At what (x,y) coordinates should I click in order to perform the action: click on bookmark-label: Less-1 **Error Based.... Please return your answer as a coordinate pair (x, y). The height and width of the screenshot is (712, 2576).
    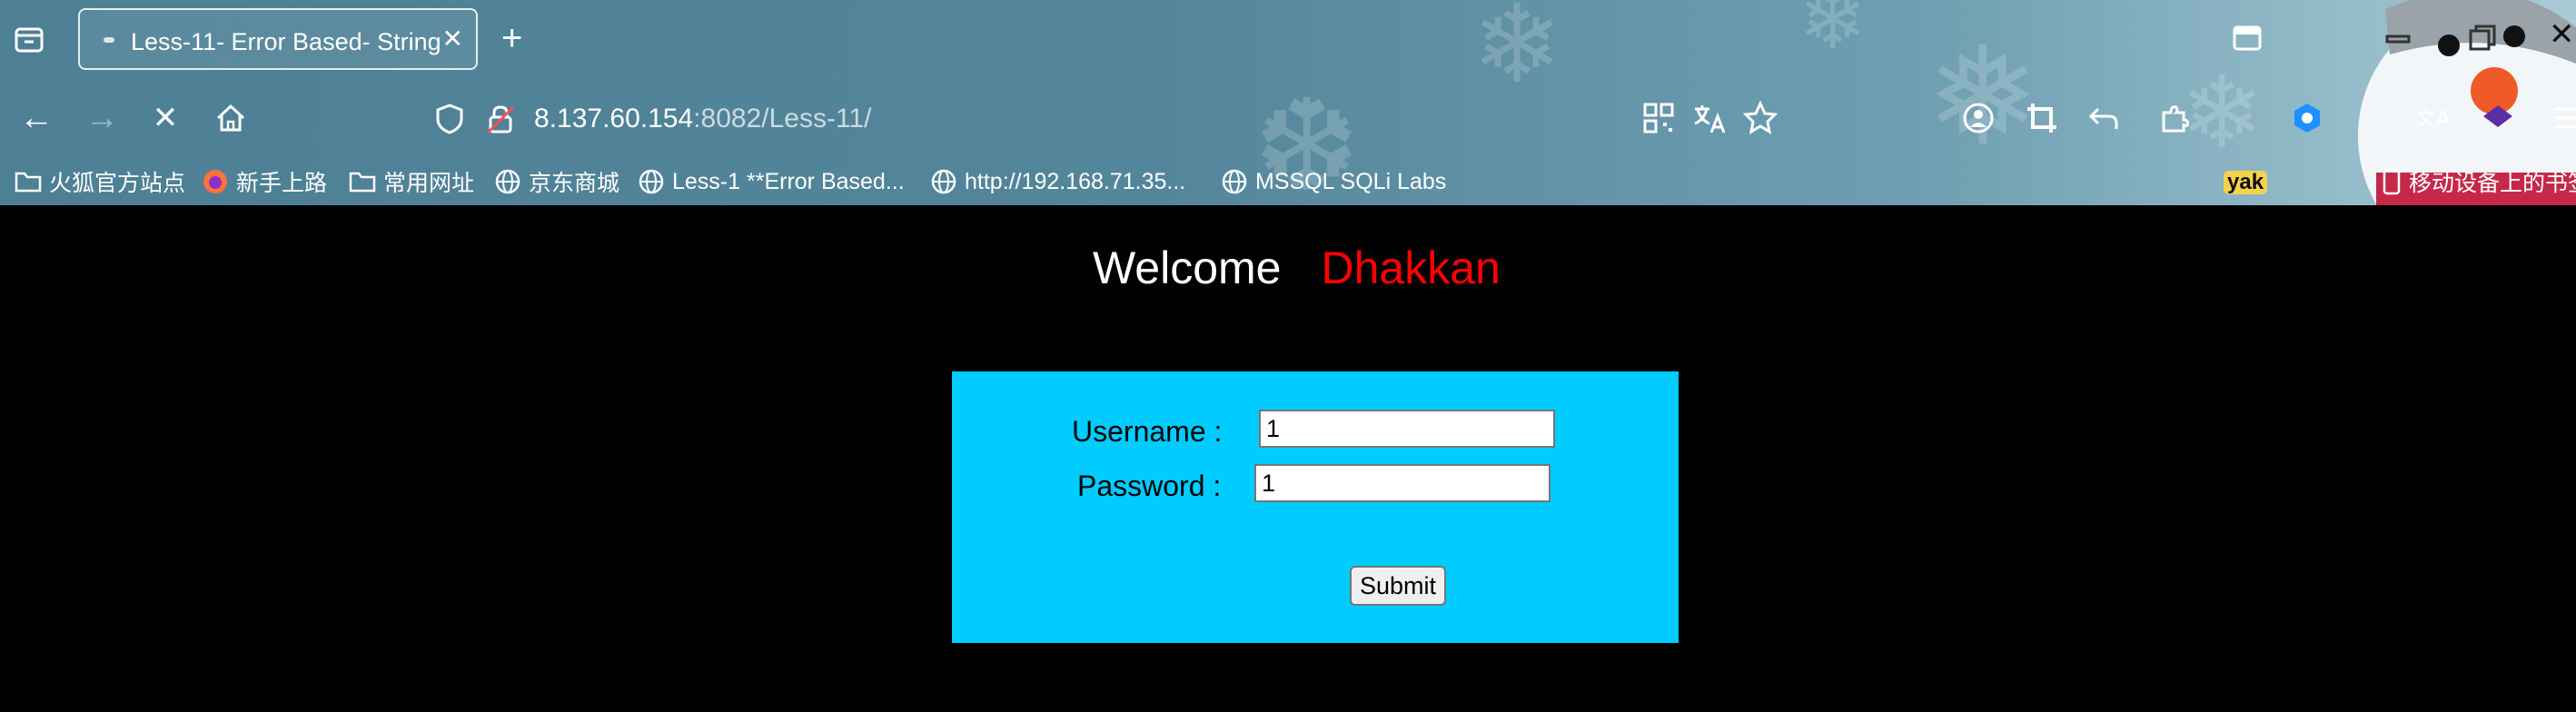
    Looking at the image, I should click on (788, 181).